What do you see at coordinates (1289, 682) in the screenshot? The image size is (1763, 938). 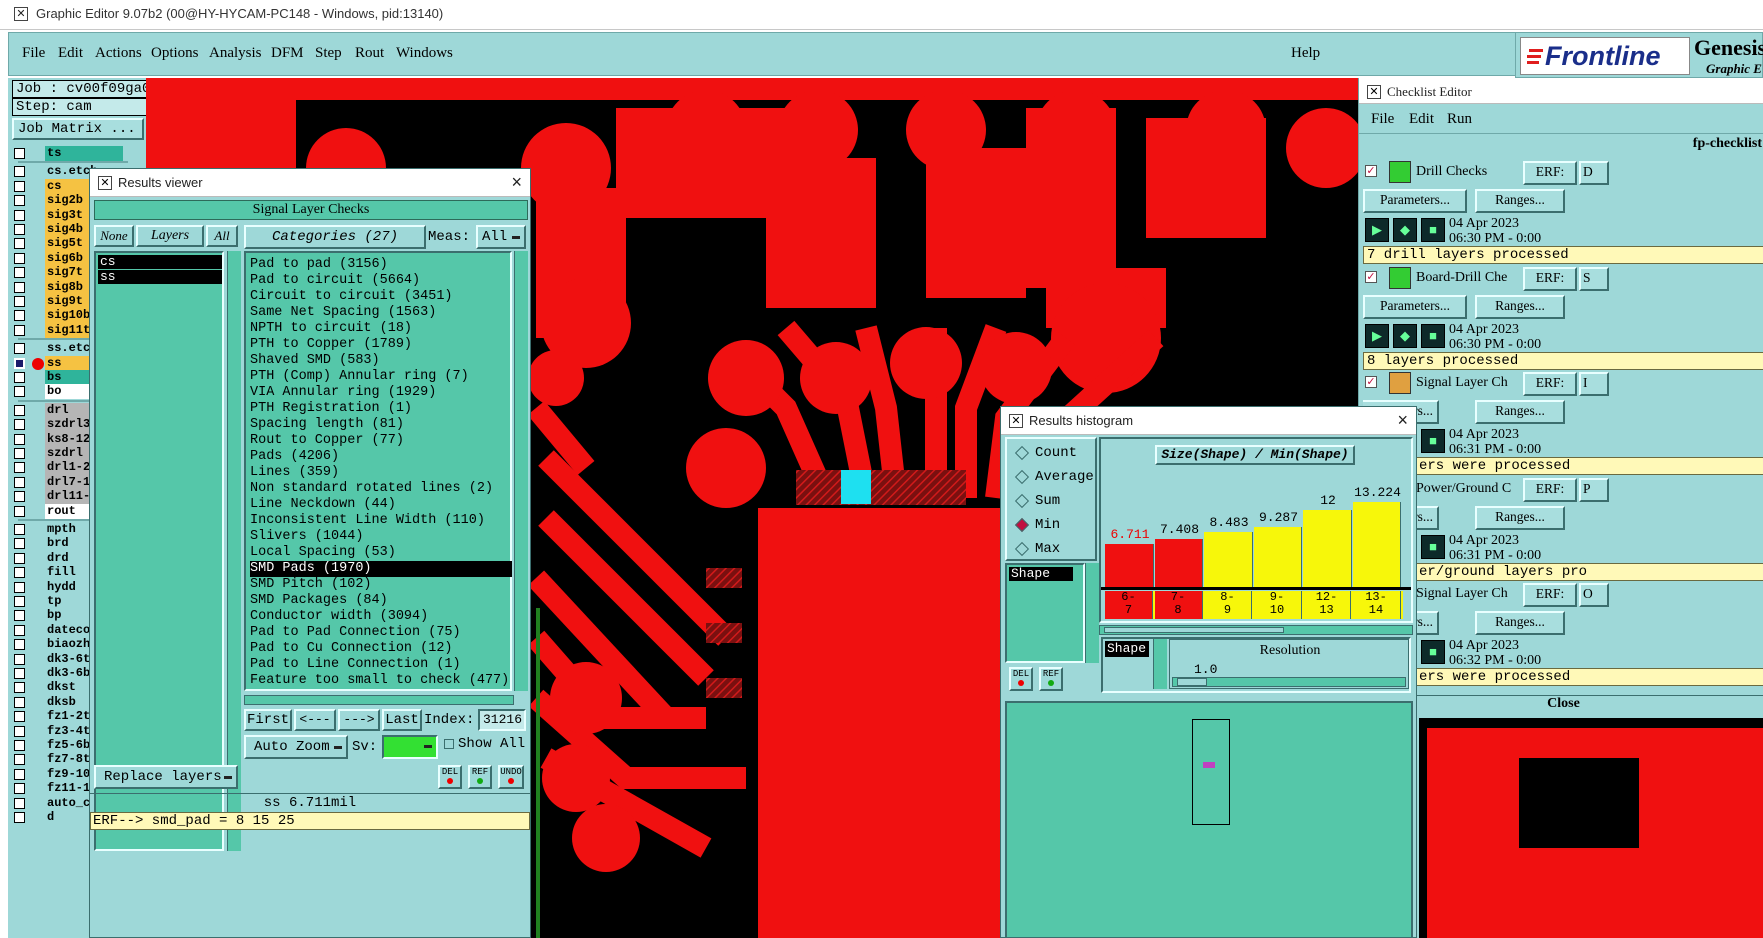 I see `resolution-slider` at bounding box center [1289, 682].